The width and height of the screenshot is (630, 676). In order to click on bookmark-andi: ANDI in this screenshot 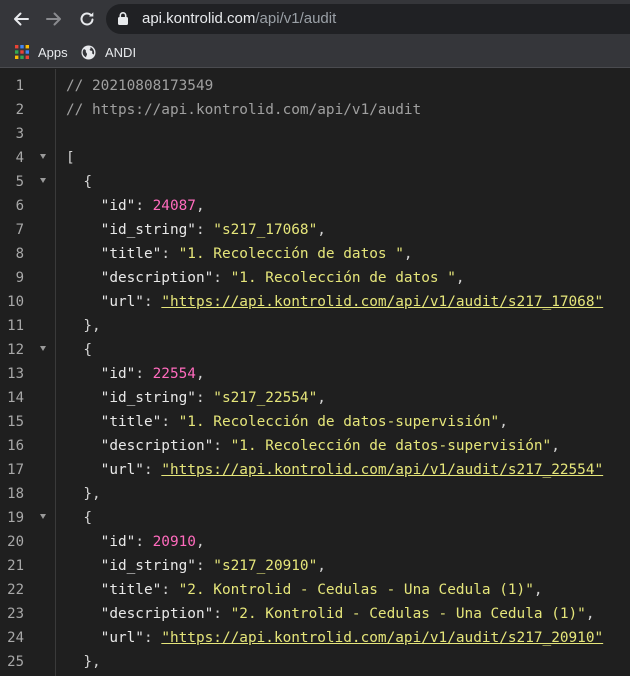, I will do `click(108, 52)`.